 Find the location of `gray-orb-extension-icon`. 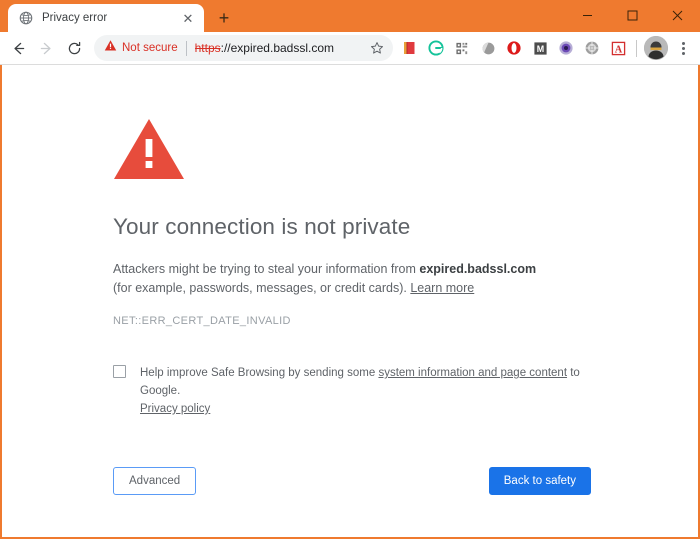

gray-orb-extension-icon is located at coordinates (488, 48).